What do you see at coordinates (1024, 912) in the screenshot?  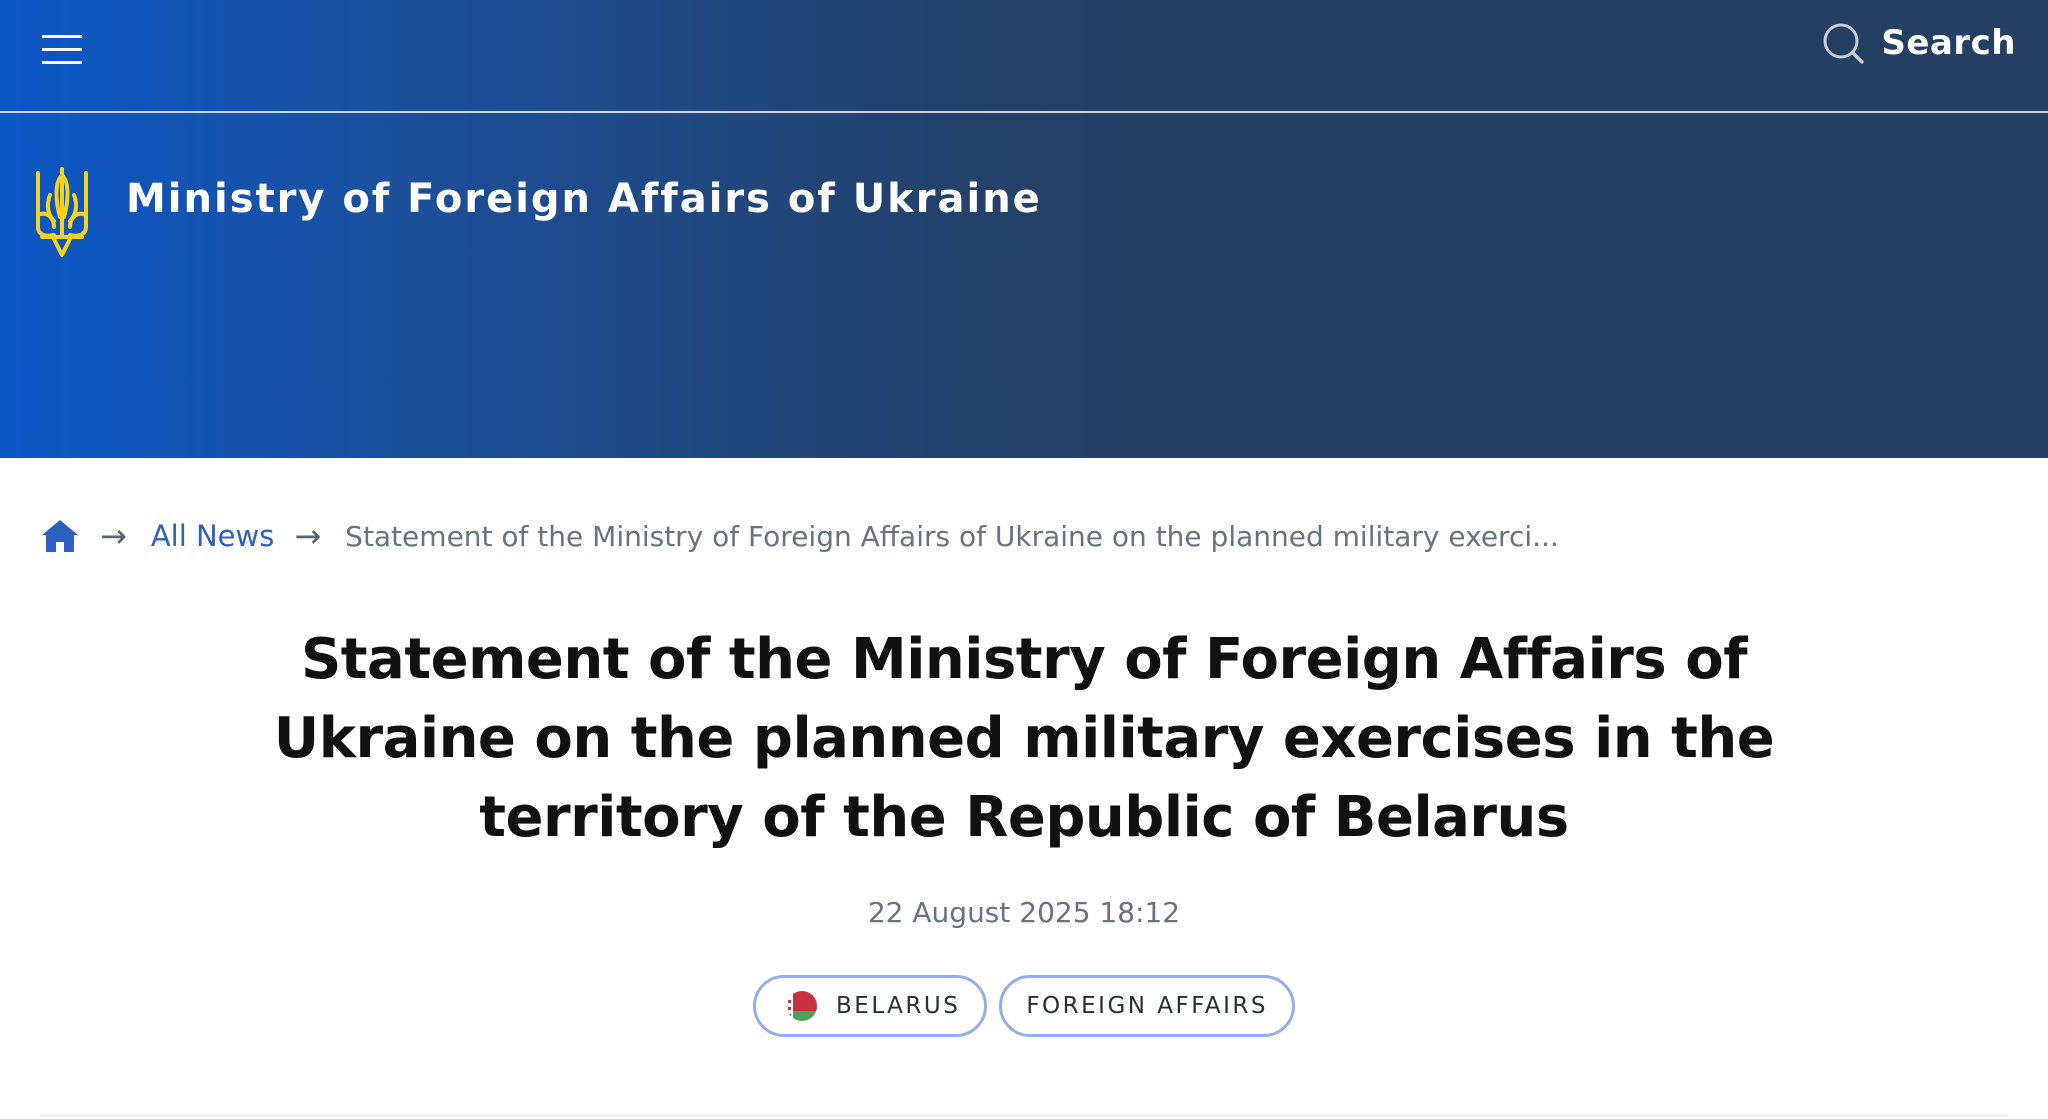 I see `article-date: 22 August 2025 18:12` at bounding box center [1024, 912].